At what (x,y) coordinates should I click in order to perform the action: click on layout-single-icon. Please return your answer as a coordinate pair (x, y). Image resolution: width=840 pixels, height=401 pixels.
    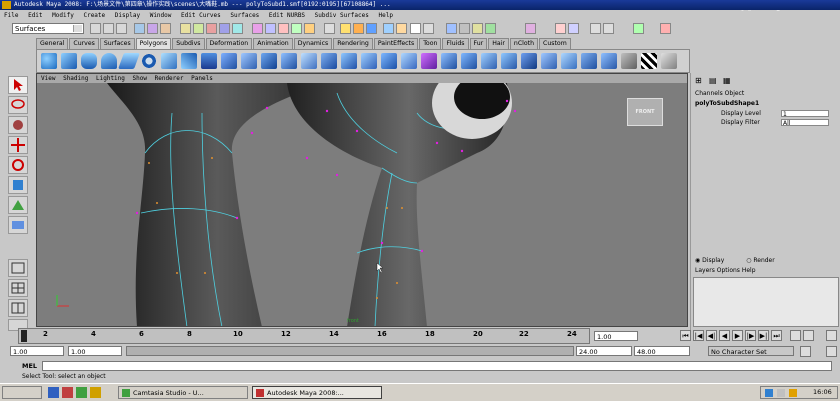
    Looking at the image, I should click on (18, 268).